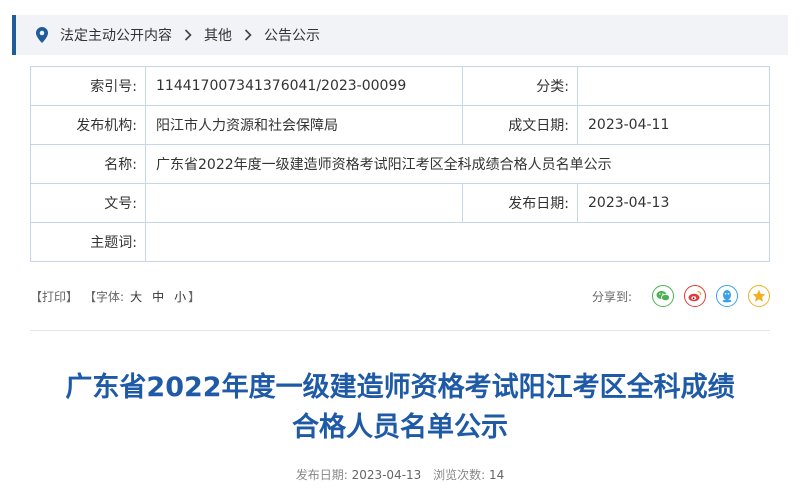  What do you see at coordinates (695, 296) in the screenshot?
I see `weibo-share-icon` at bounding box center [695, 296].